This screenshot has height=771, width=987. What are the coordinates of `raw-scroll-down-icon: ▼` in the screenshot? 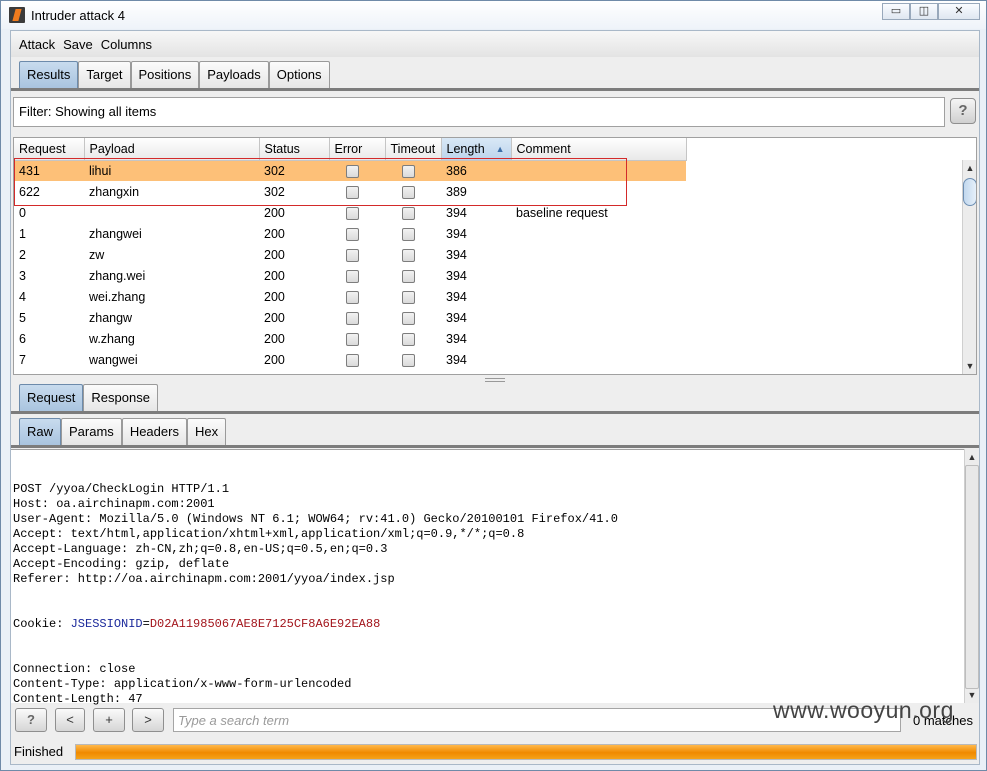 It's located at (972, 695).